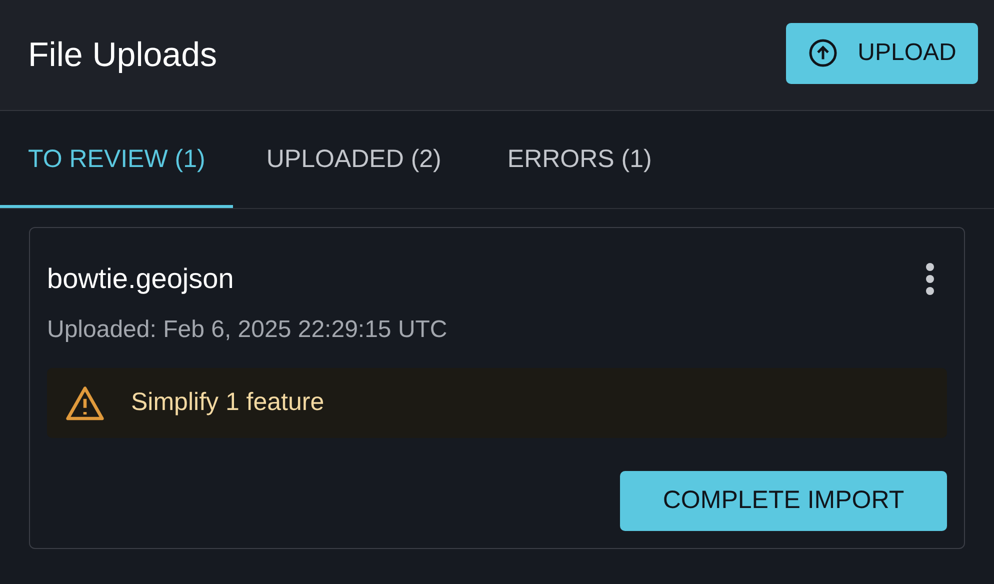  Describe the element at coordinates (783, 501) in the screenshot. I see `complete-import-button: COMPLETE IMPORT` at that location.